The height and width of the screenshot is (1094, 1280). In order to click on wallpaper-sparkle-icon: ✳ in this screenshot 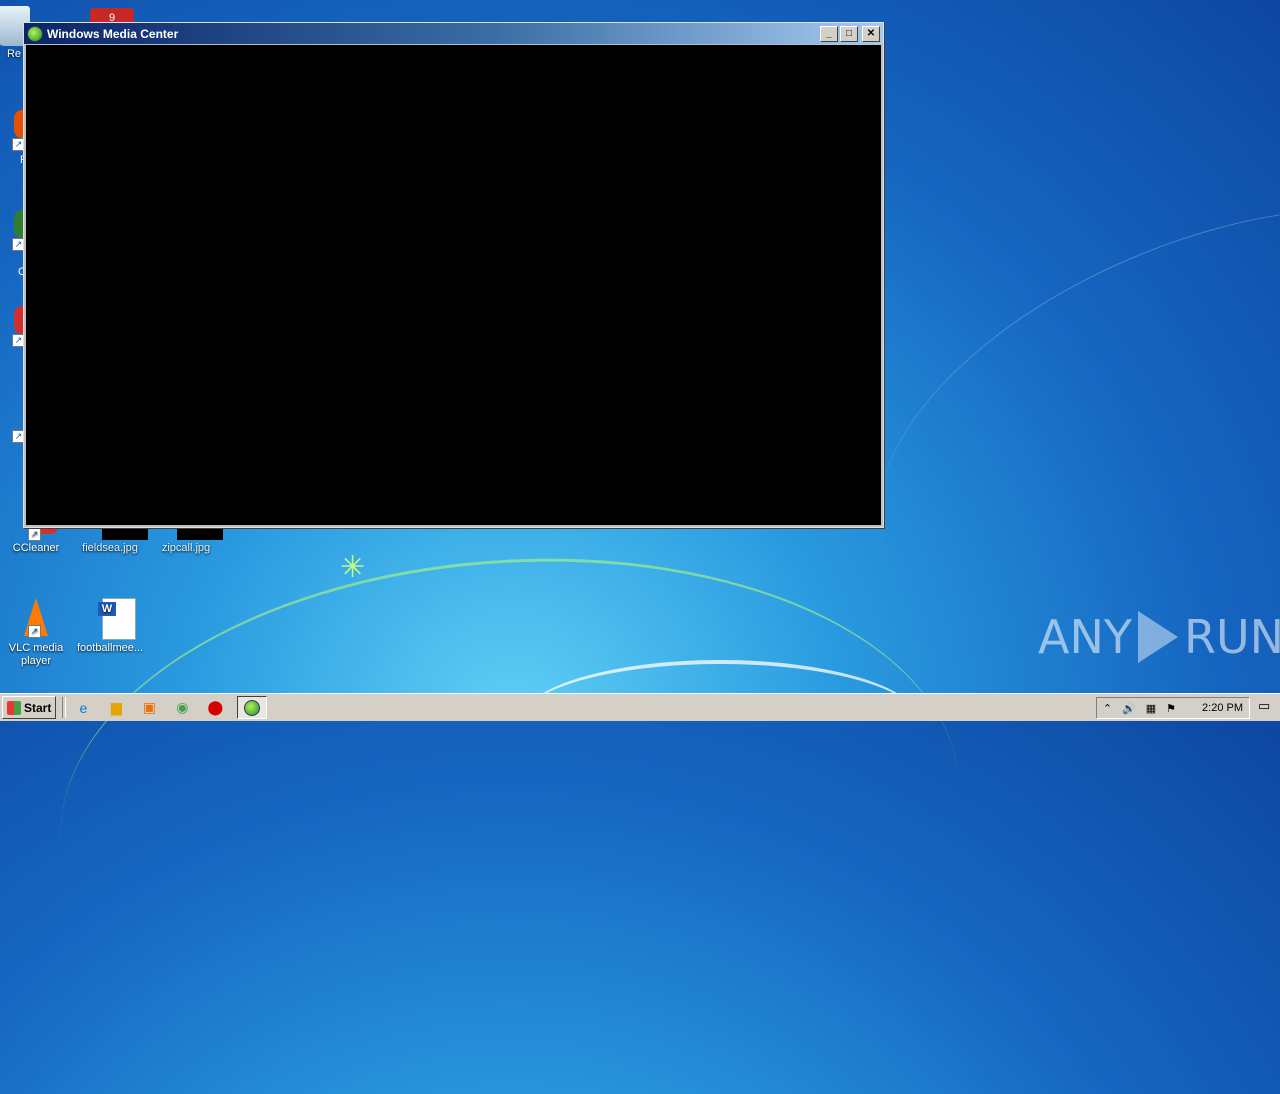, I will do `click(353, 567)`.